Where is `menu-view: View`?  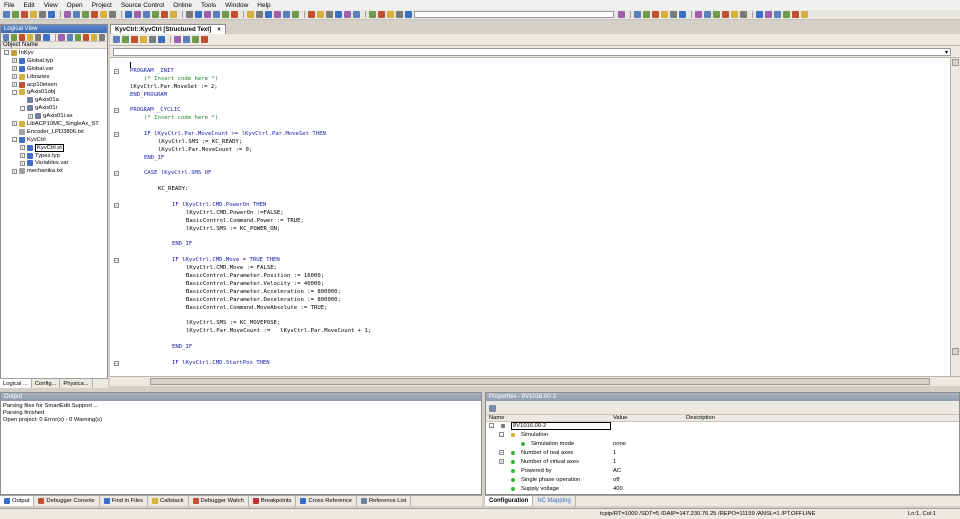 menu-view: View is located at coordinates (51, 5).